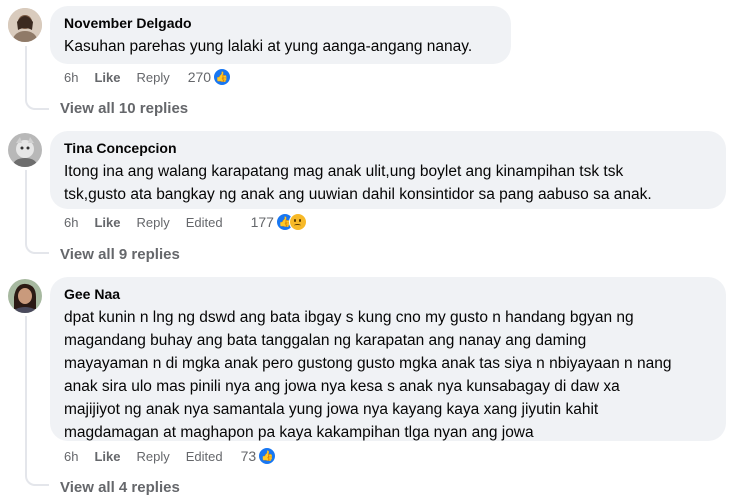  I want to click on reaction-summary: 270 👍, so click(209, 77).